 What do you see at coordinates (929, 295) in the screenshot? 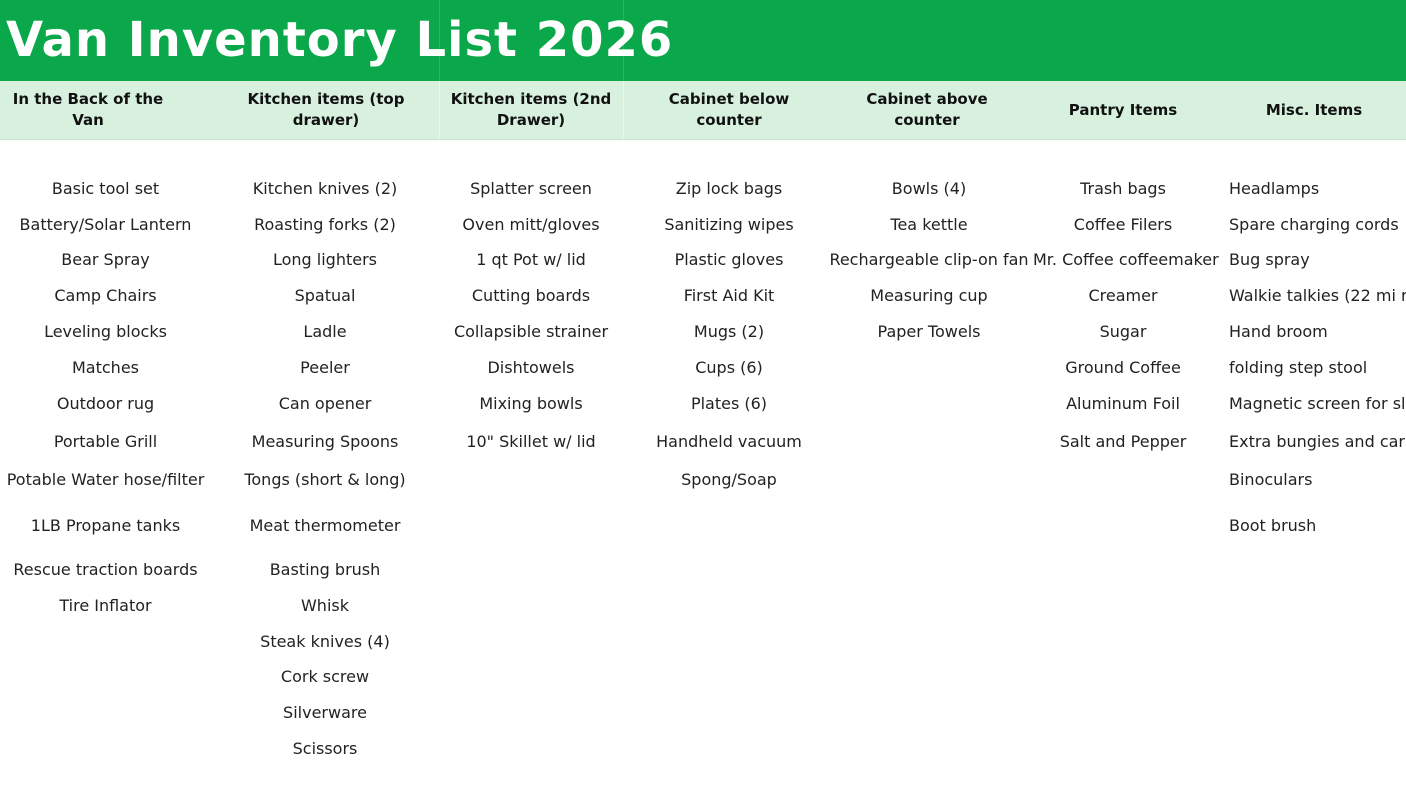
I see `list-item: Measuring cup` at bounding box center [929, 295].